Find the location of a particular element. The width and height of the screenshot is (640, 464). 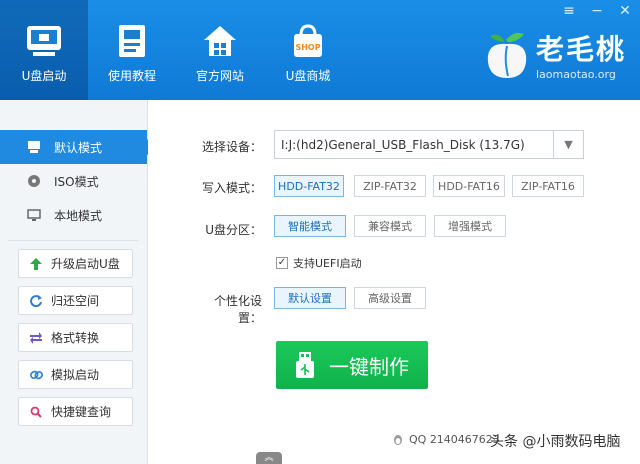

hotkey-query-button: 快捷键查询 is located at coordinates (75, 411).